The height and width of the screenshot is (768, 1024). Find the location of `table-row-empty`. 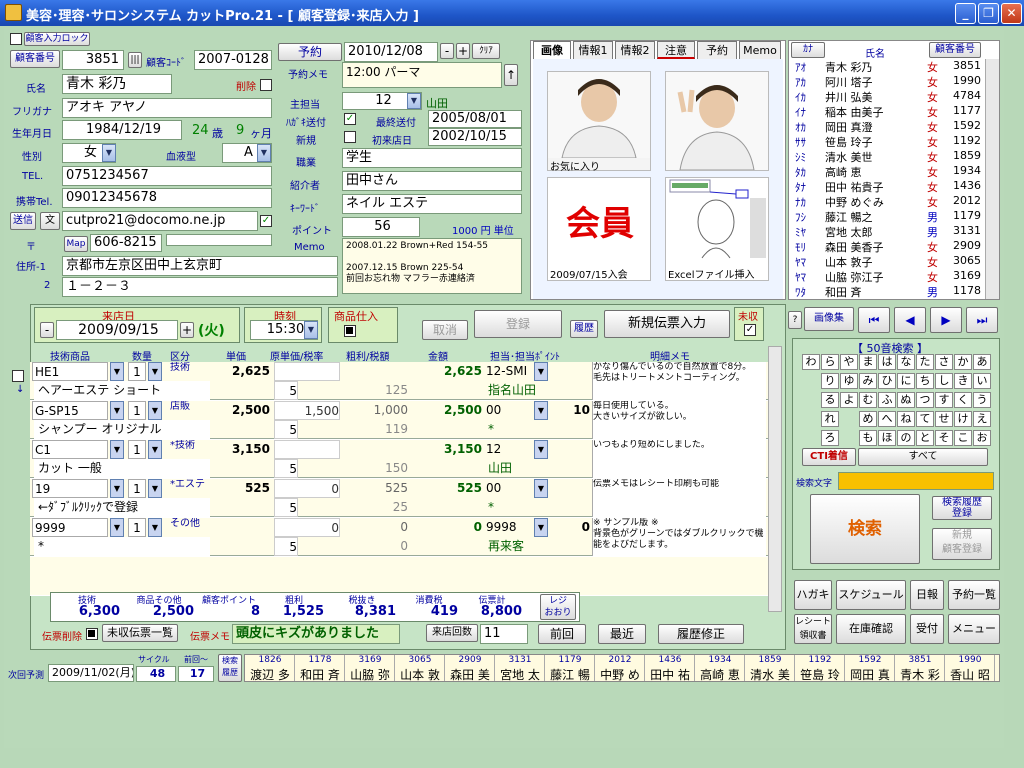

table-row-empty is located at coordinates (399, 576).